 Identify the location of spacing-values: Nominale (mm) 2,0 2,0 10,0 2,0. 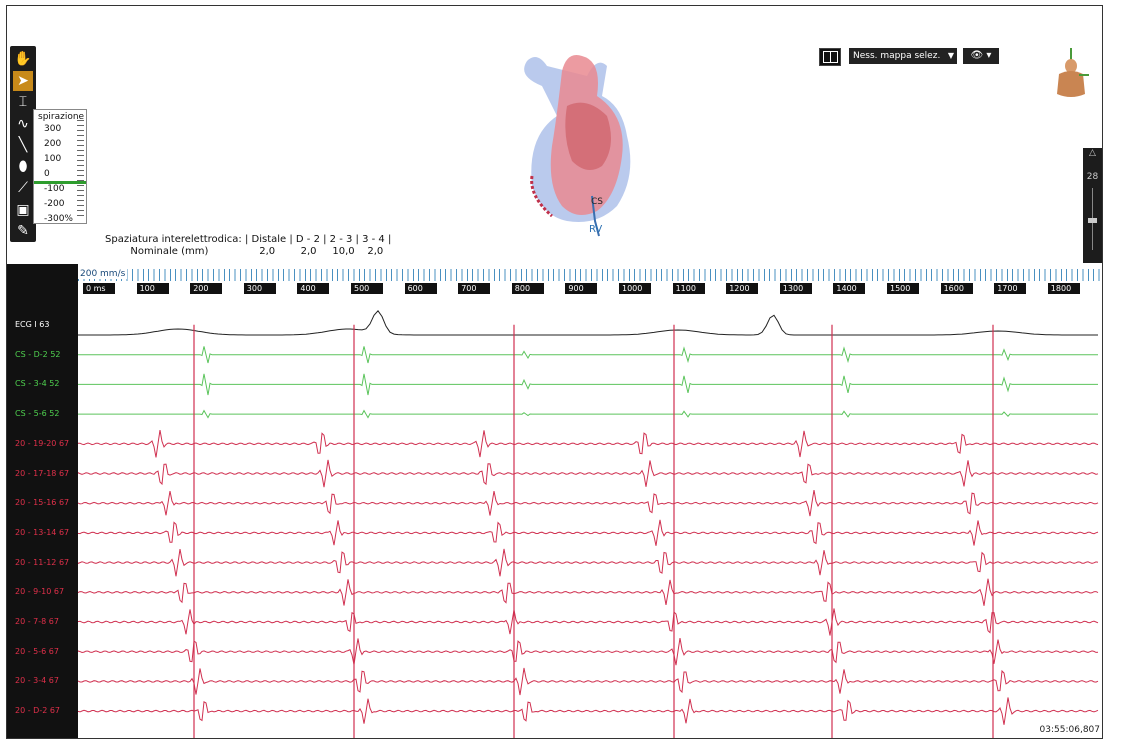
(244, 251).